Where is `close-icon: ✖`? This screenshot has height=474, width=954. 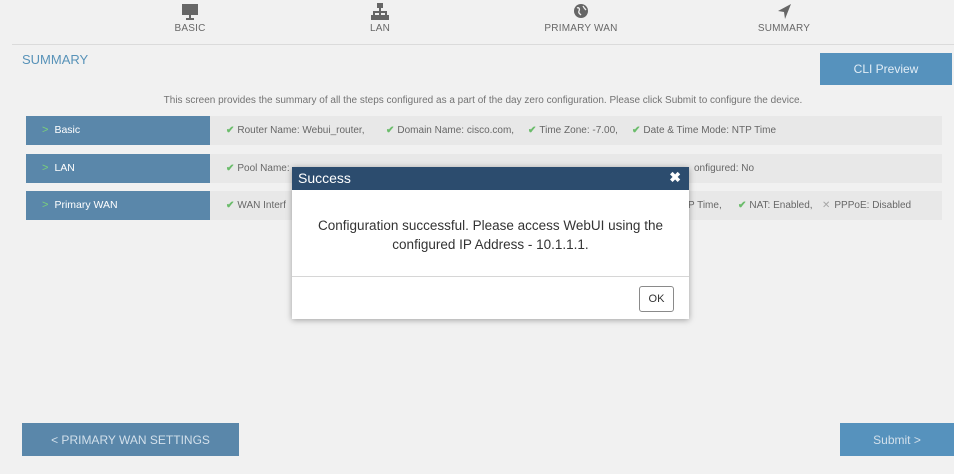 close-icon: ✖ is located at coordinates (675, 177).